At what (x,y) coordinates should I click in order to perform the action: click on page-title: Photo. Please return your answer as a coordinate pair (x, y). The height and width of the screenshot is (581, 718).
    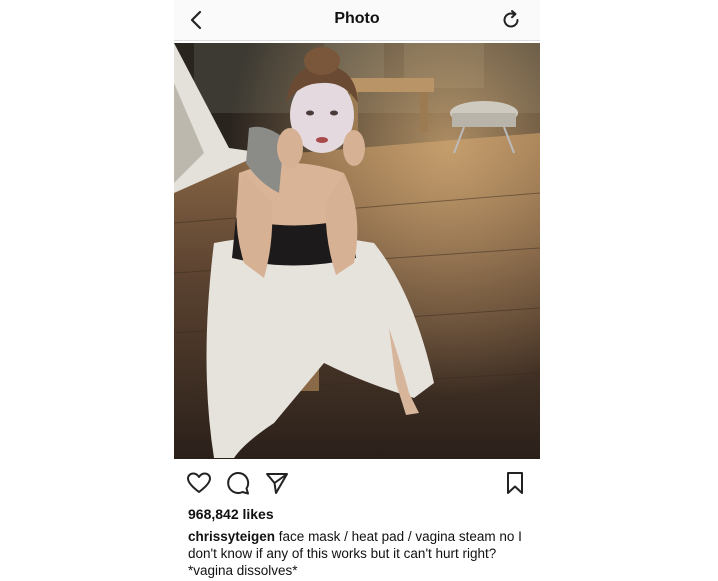
    Looking at the image, I should click on (357, 18).